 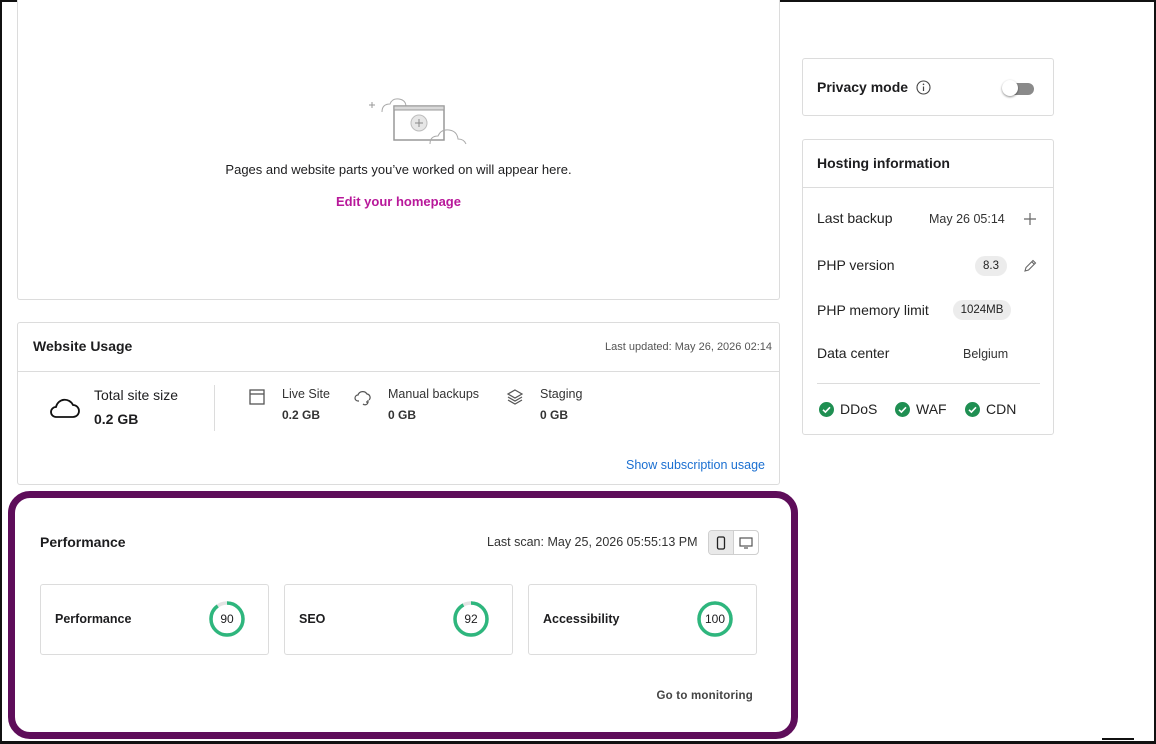 What do you see at coordinates (592, 542) in the screenshot?
I see `last-scan-text: Last scan: May 25, 2026 05:55:13 PM` at bounding box center [592, 542].